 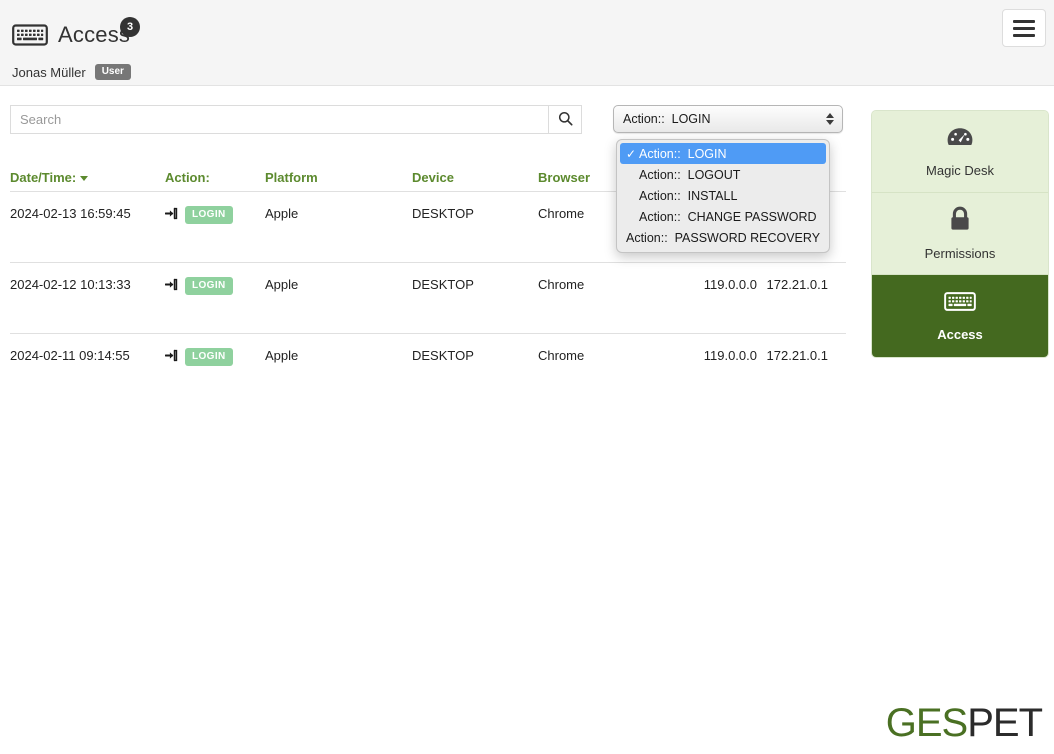 I want to click on gespet-logo: GESPET, so click(x=964, y=723).